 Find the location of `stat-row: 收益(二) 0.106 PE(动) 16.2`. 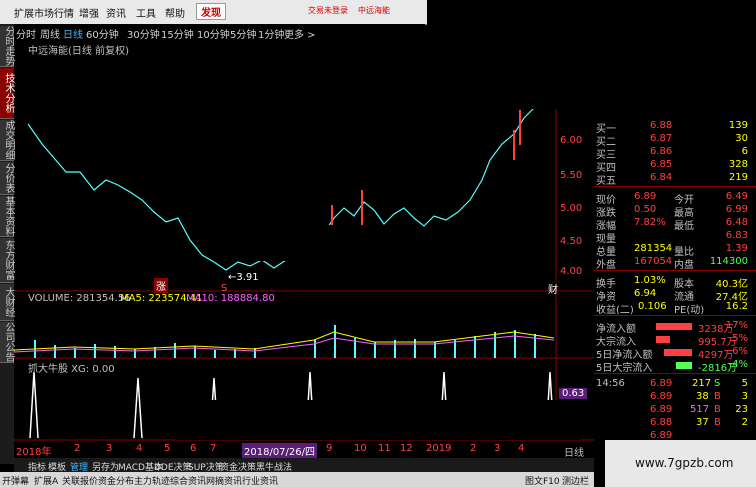

stat-row: 收益(二) 0.106 PE(动) 16.2 is located at coordinates (672, 308).